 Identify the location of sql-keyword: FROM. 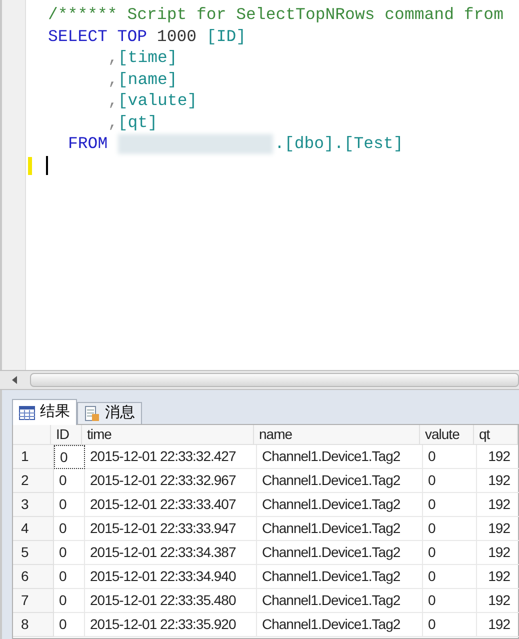
(88, 143).